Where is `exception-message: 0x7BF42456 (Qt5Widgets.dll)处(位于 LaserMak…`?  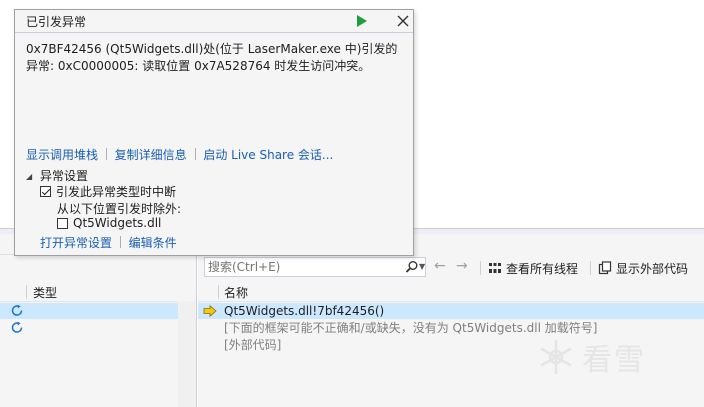
exception-message: 0x7BF42456 (Qt5Widgets.dll)处(位于 LaserMak… is located at coordinates (212, 57).